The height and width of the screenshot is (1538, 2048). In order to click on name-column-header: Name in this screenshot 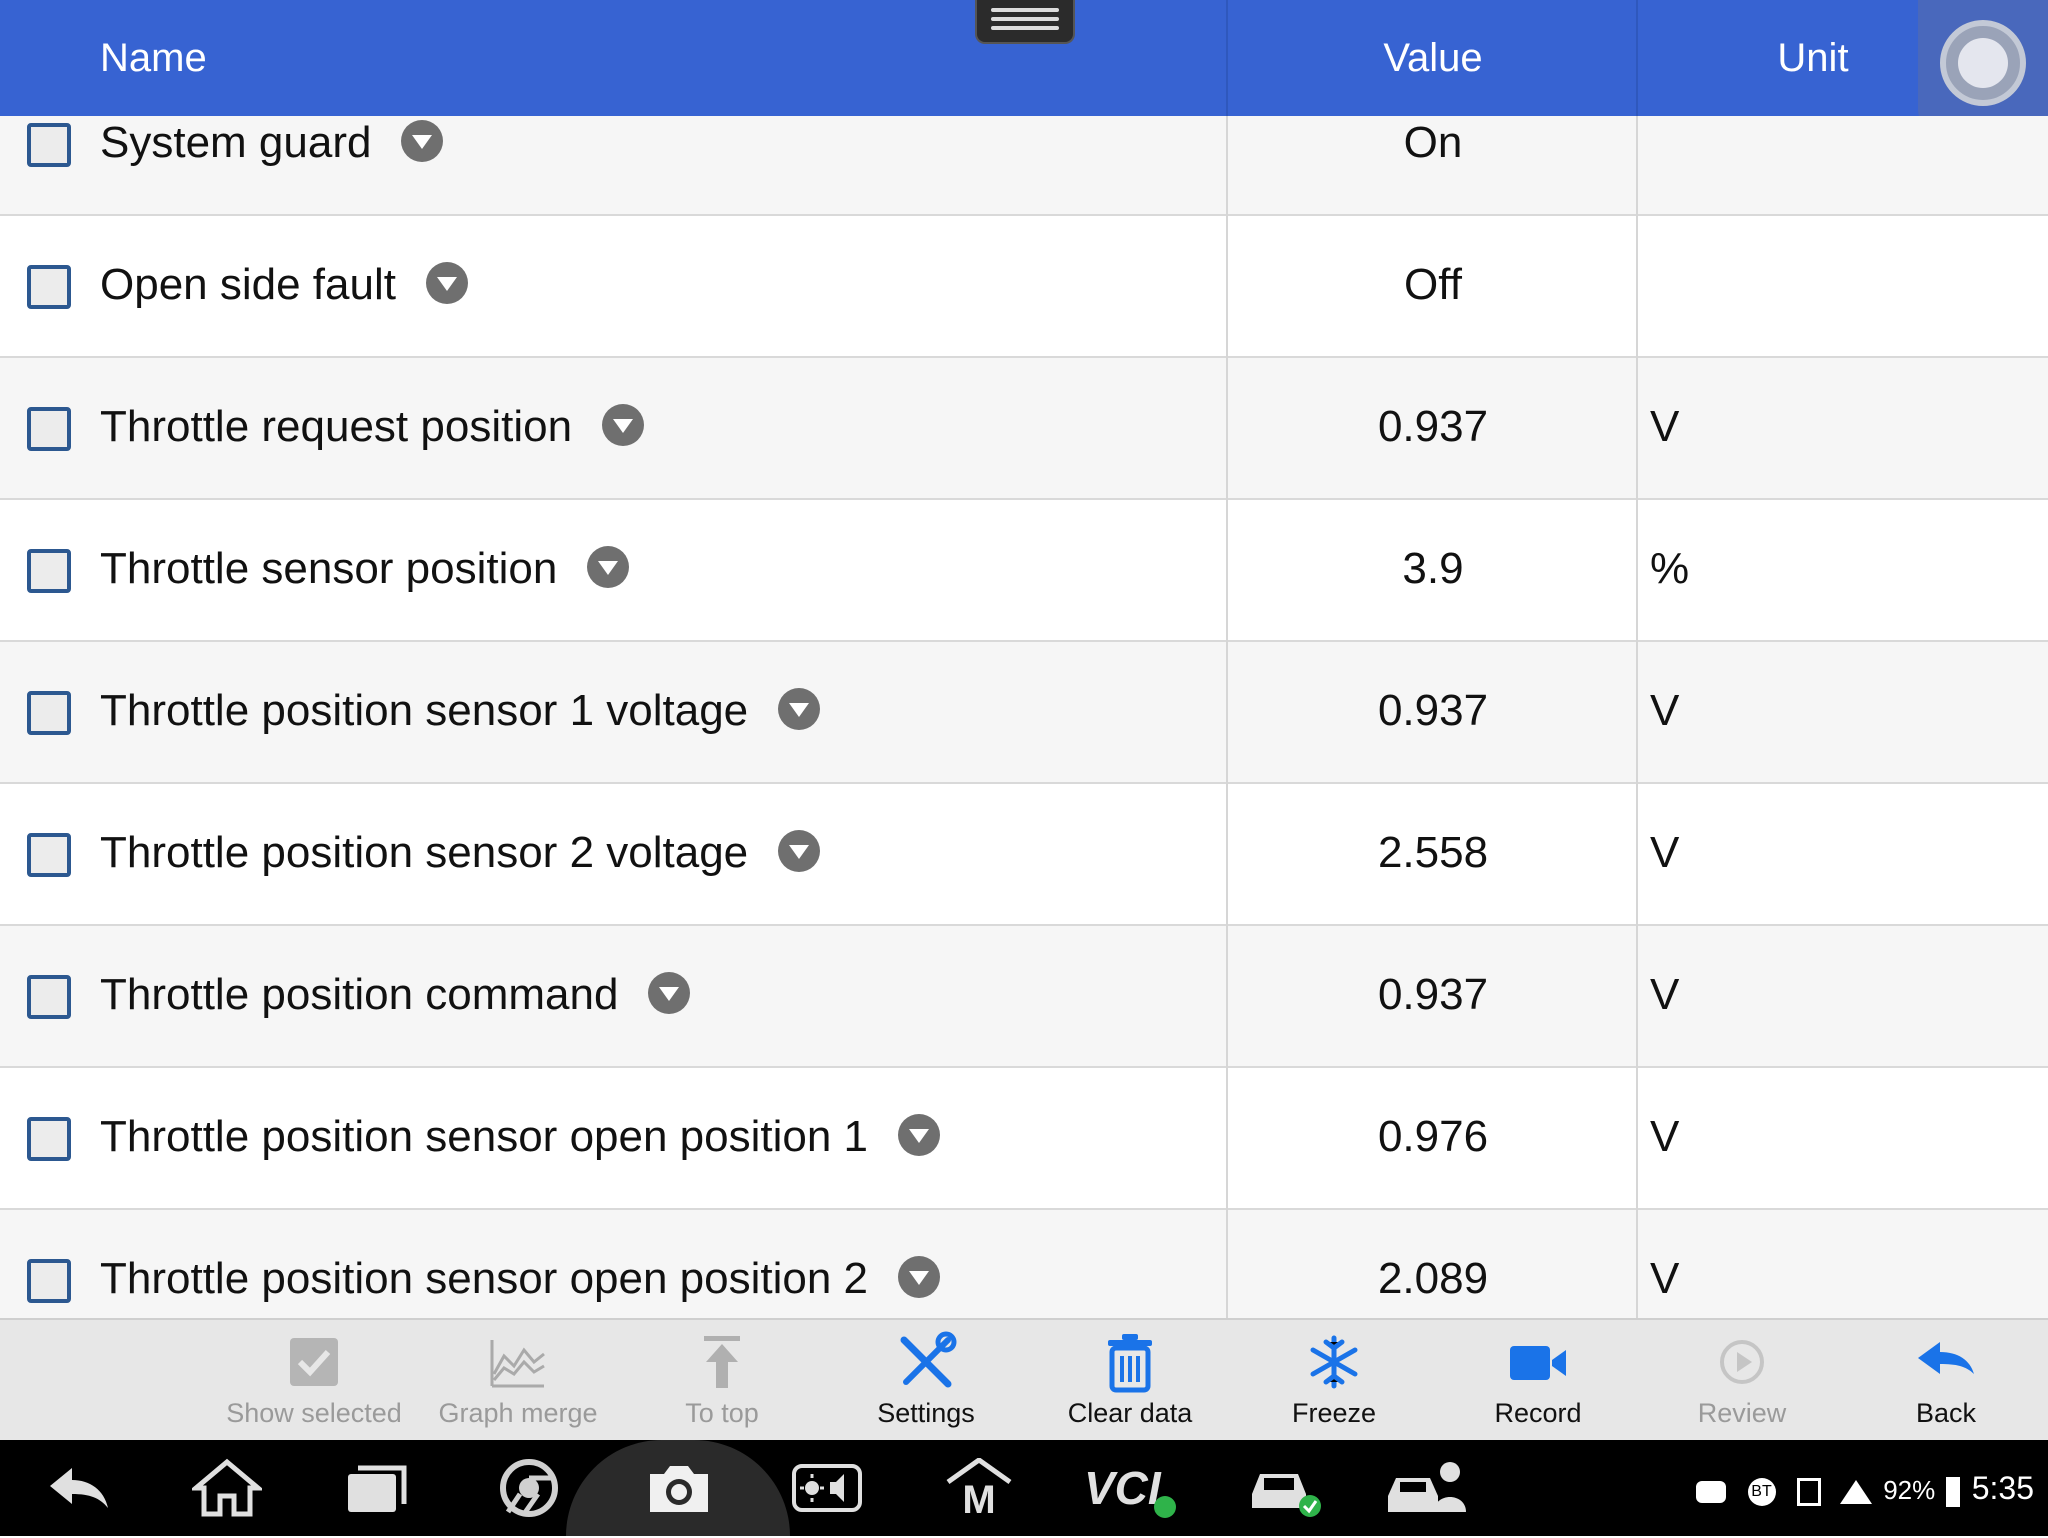, I will do `click(153, 58)`.